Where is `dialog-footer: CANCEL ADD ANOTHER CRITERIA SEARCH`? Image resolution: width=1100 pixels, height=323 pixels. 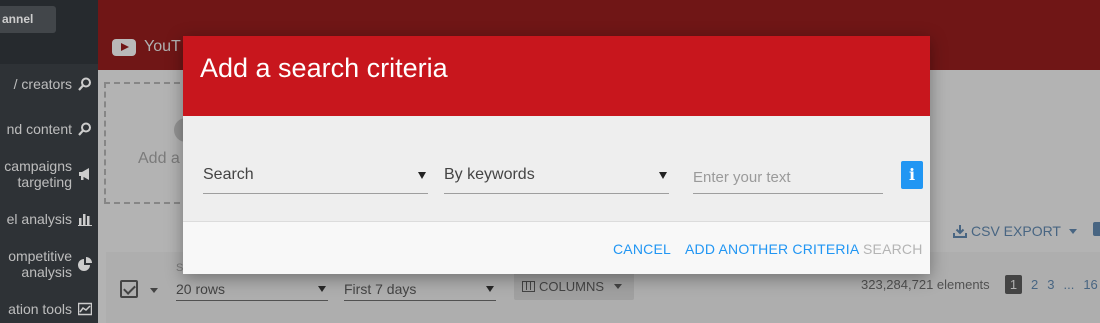
dialog-footer: CANCEL ADD ANOTHER CRITERIA SEARCH is located at coordinates (556, 248).